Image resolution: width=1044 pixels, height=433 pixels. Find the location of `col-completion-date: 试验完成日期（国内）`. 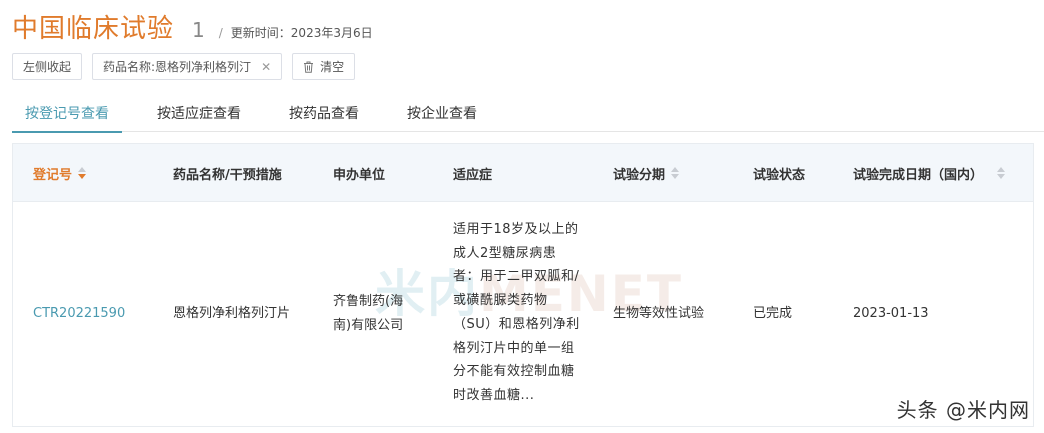

col-completion-date: 试验完成日期（国内） is located at coordinates (929, 173).